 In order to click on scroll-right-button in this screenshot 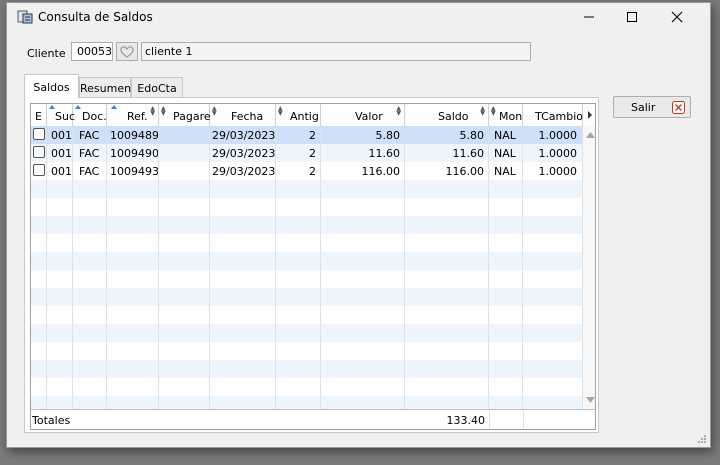, I will do `click(589, 115)`.